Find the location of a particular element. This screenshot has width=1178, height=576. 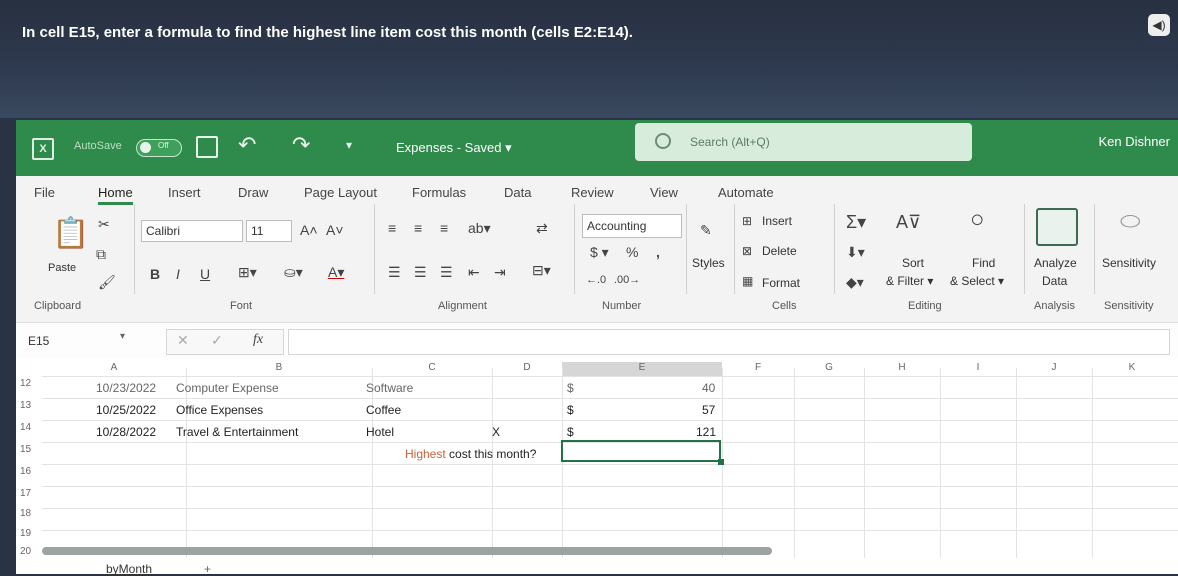

fill-color-icon: ⛀▾ is located at coordinates (293, 272).